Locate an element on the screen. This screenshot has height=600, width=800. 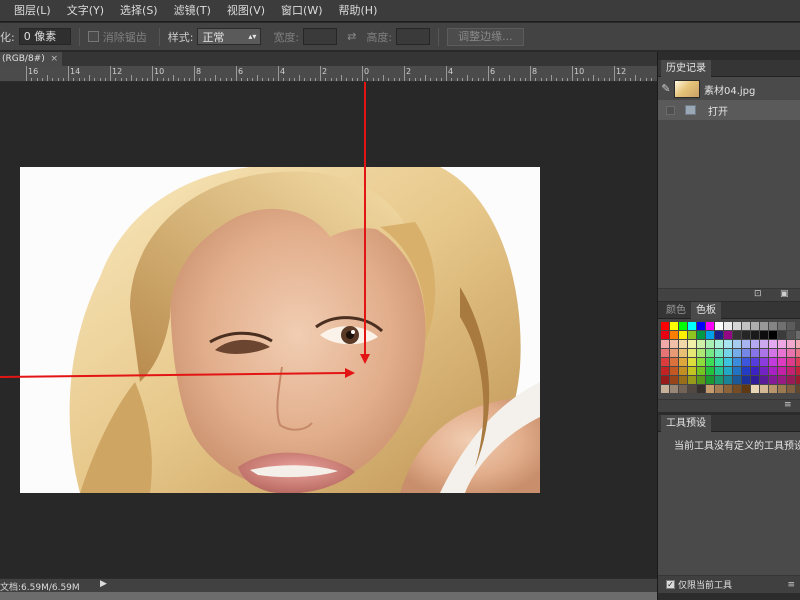
width-input is located at coordinates (320, 36).